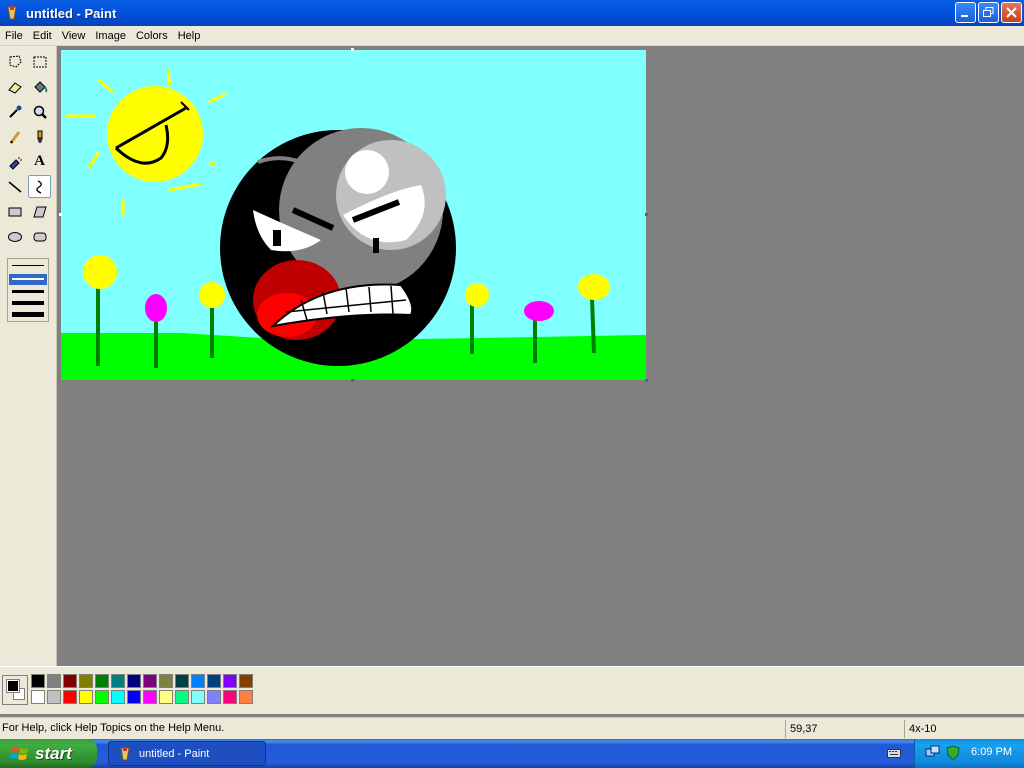 This screenshot has height=768, width=1024. I want to click on minimize-button, so click(965, 12).